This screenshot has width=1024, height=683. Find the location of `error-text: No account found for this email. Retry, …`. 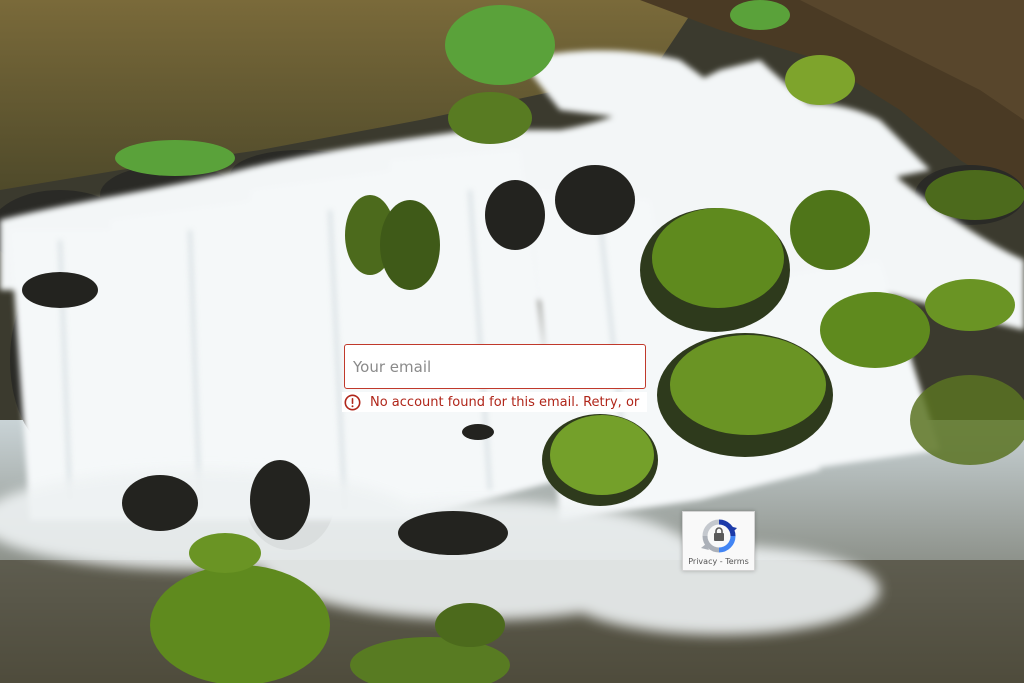

error-text: No account found for this email. Retry, … is located at coordinates (505, 402).